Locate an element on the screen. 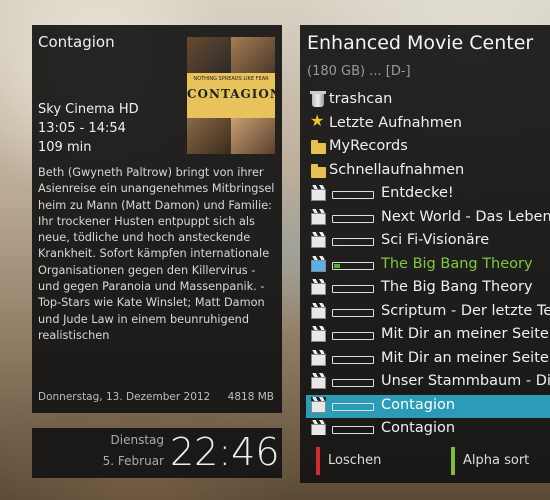 This screenshot has width=550, height=500. movie-label: Scriptum - Der letzte Tempelritter is located at coordinates (465, 310).